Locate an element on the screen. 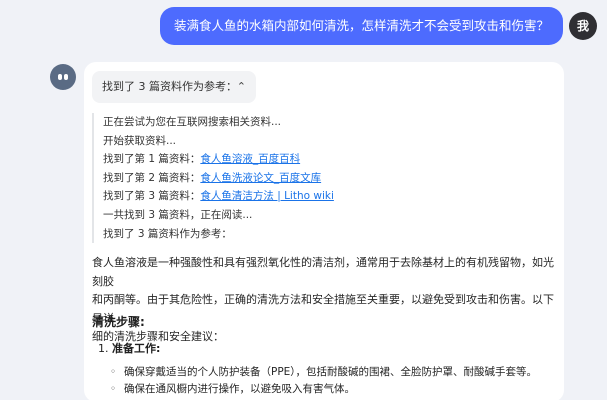 Image resolution: width=607 pixels, height=400 pixels. list-item: 确保在通风橱内进行操作，以避免吸入有害气体。 is located at coordinates (335, 389).